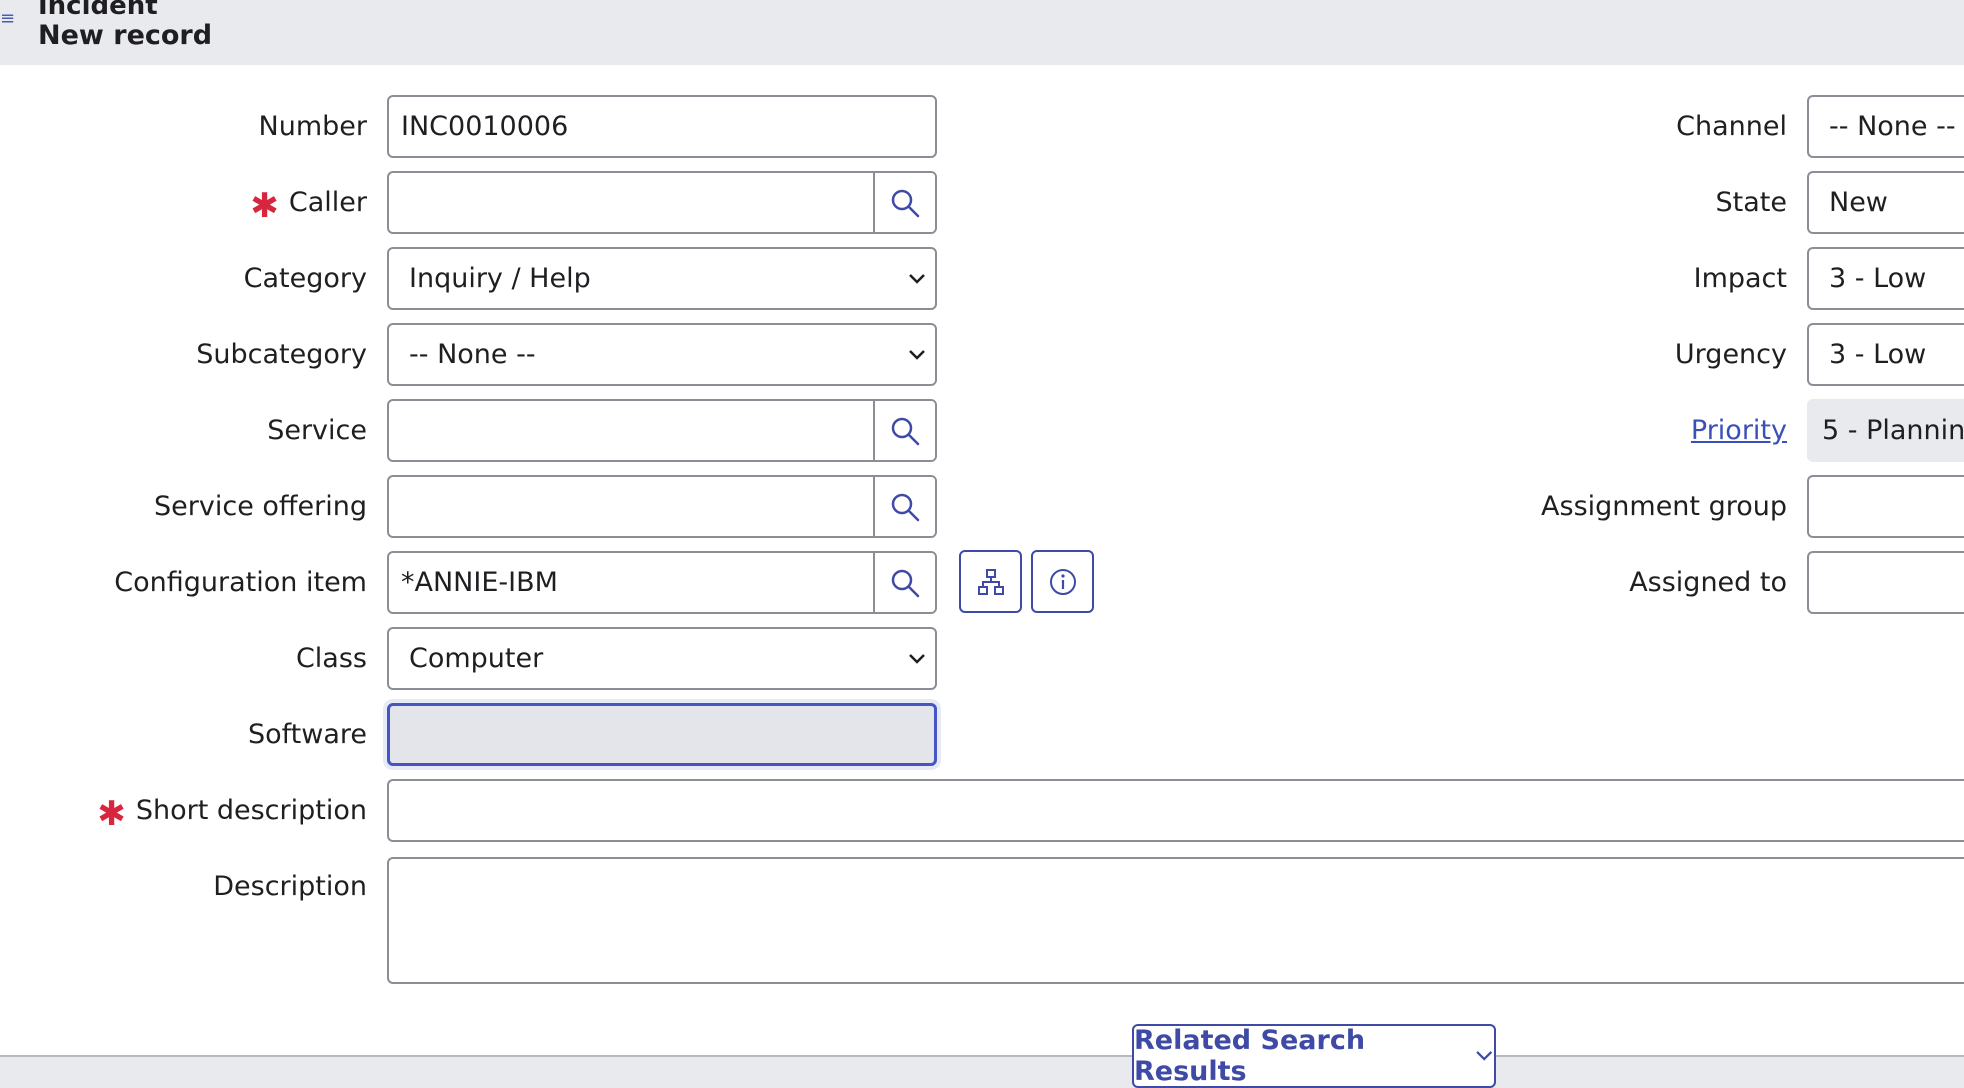 This screenshot has width=1964, height=1088. I want to click on caller-lookup-button, so click(904, 202).